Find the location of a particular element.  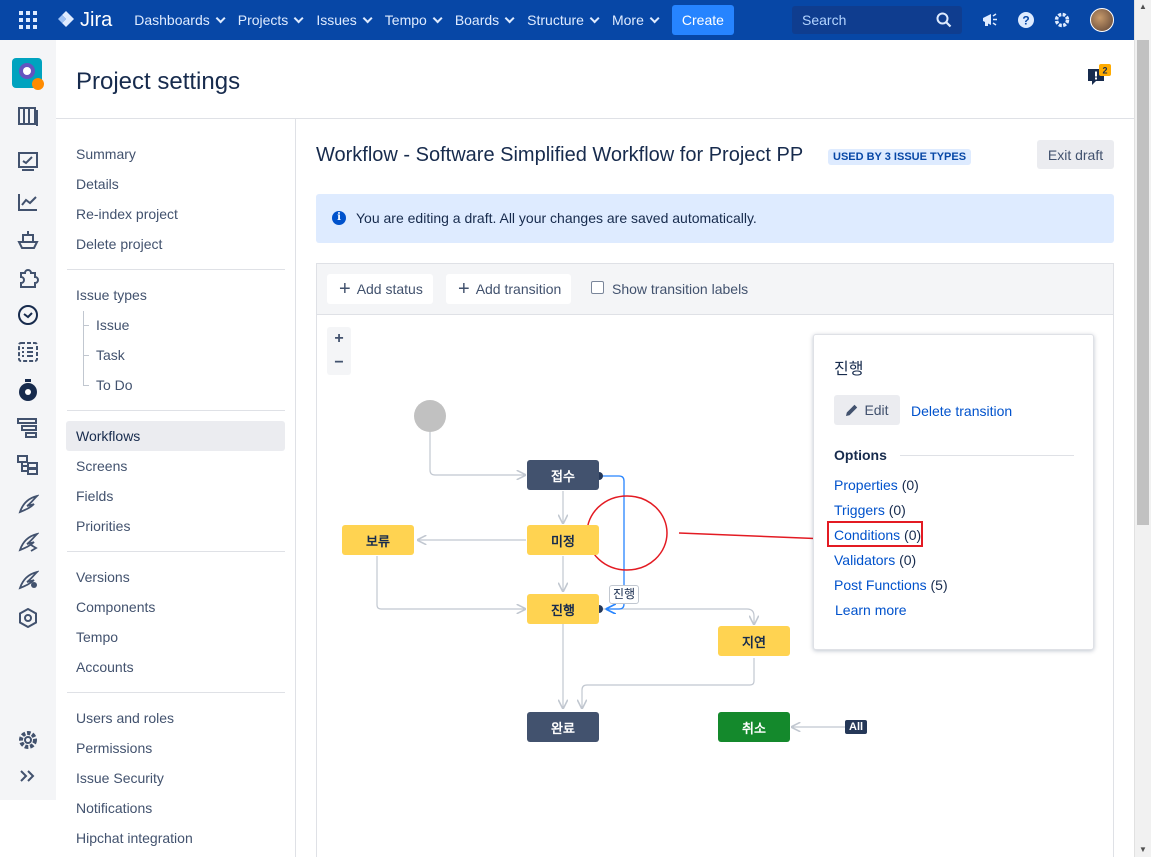

status-node-2: 미정 is located at coordinates (563, 540).